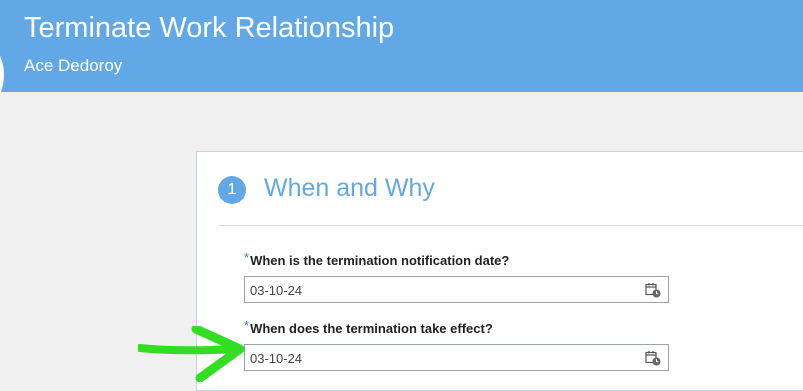  I want to click on effective-date-label: *When does the termination take effect?, so click(368, 327).